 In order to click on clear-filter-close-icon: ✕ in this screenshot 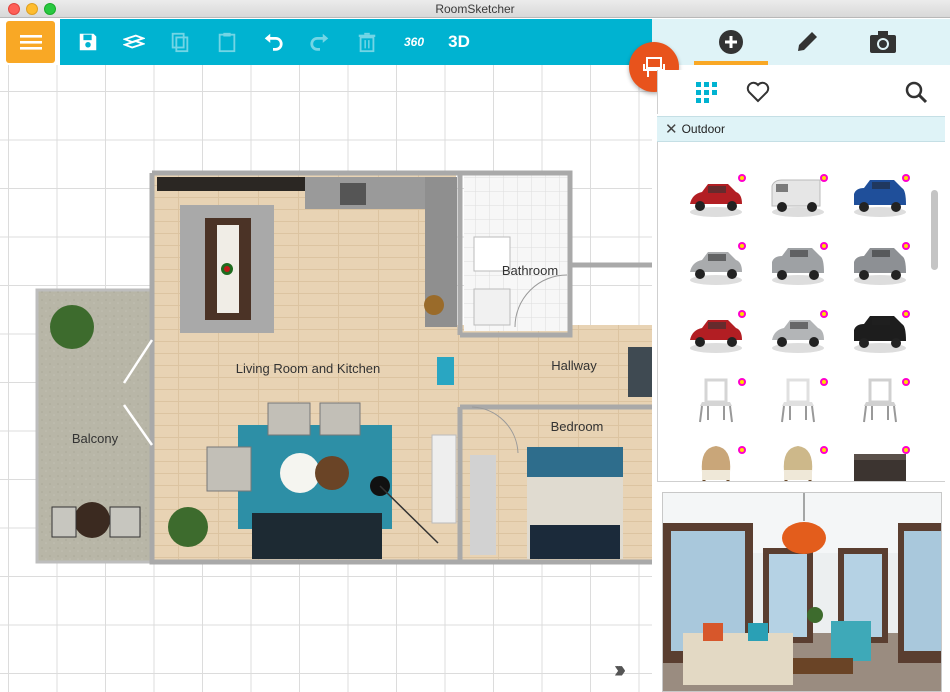, I will do `click(671, 129)`.